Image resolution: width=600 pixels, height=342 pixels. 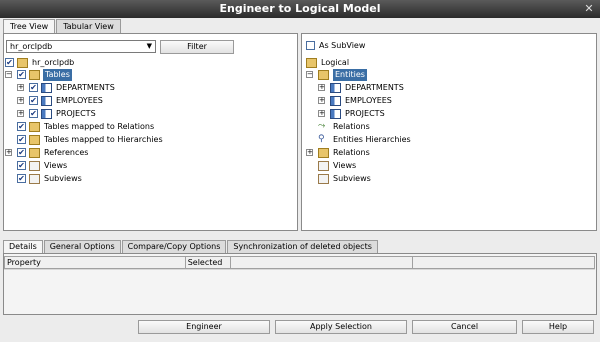 I want to click on tree-node-label: Tables, so click(x=57, y=75).